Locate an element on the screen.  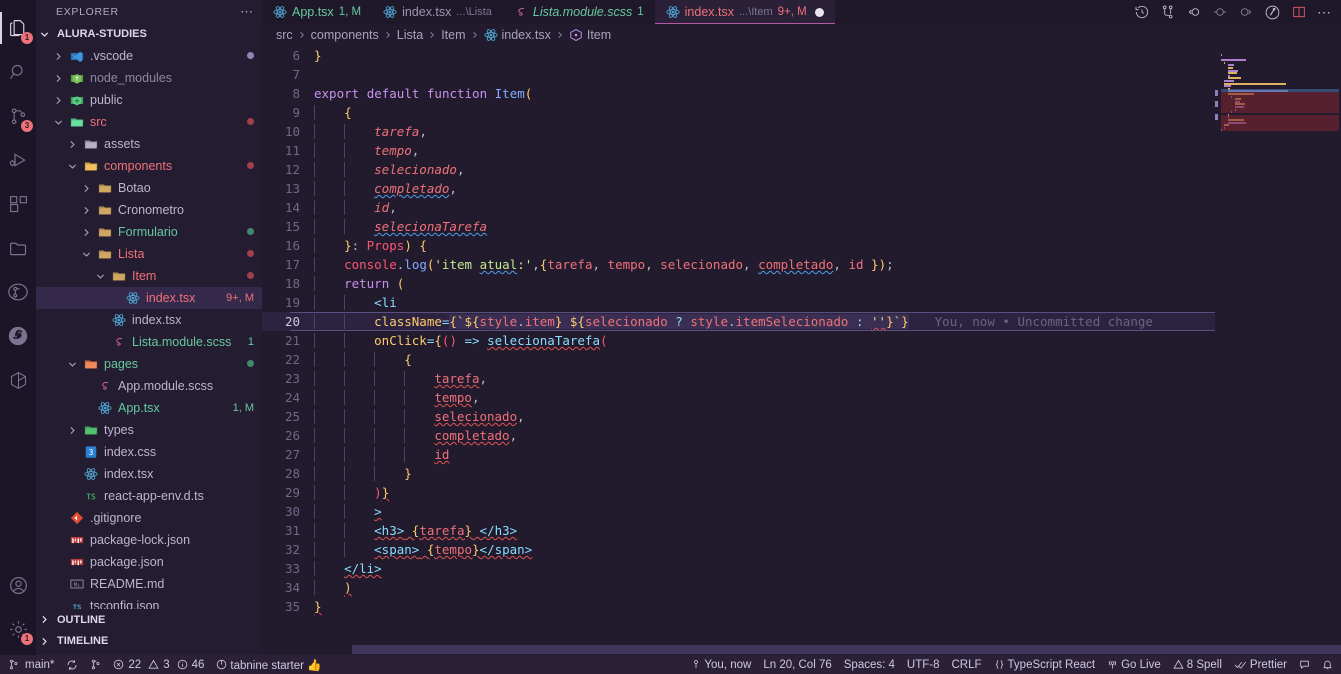
status-spell-checker: 8 Spell is located at coordinates (1197, 664).